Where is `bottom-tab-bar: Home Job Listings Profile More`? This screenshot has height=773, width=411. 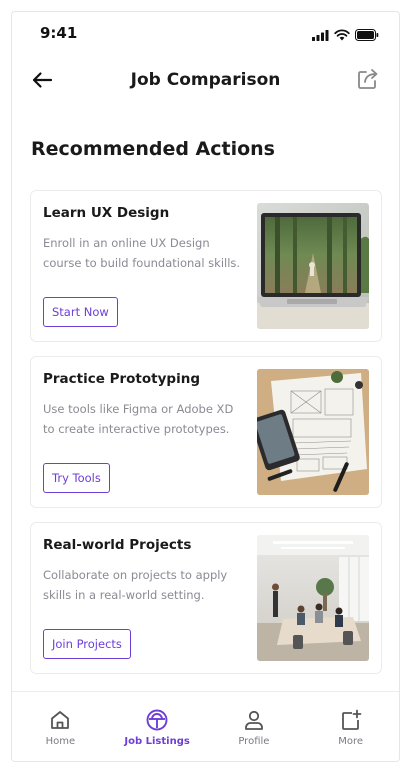
bottom-tab-bar: Home Job Listings Profile More is located at coordinates (205, 726).